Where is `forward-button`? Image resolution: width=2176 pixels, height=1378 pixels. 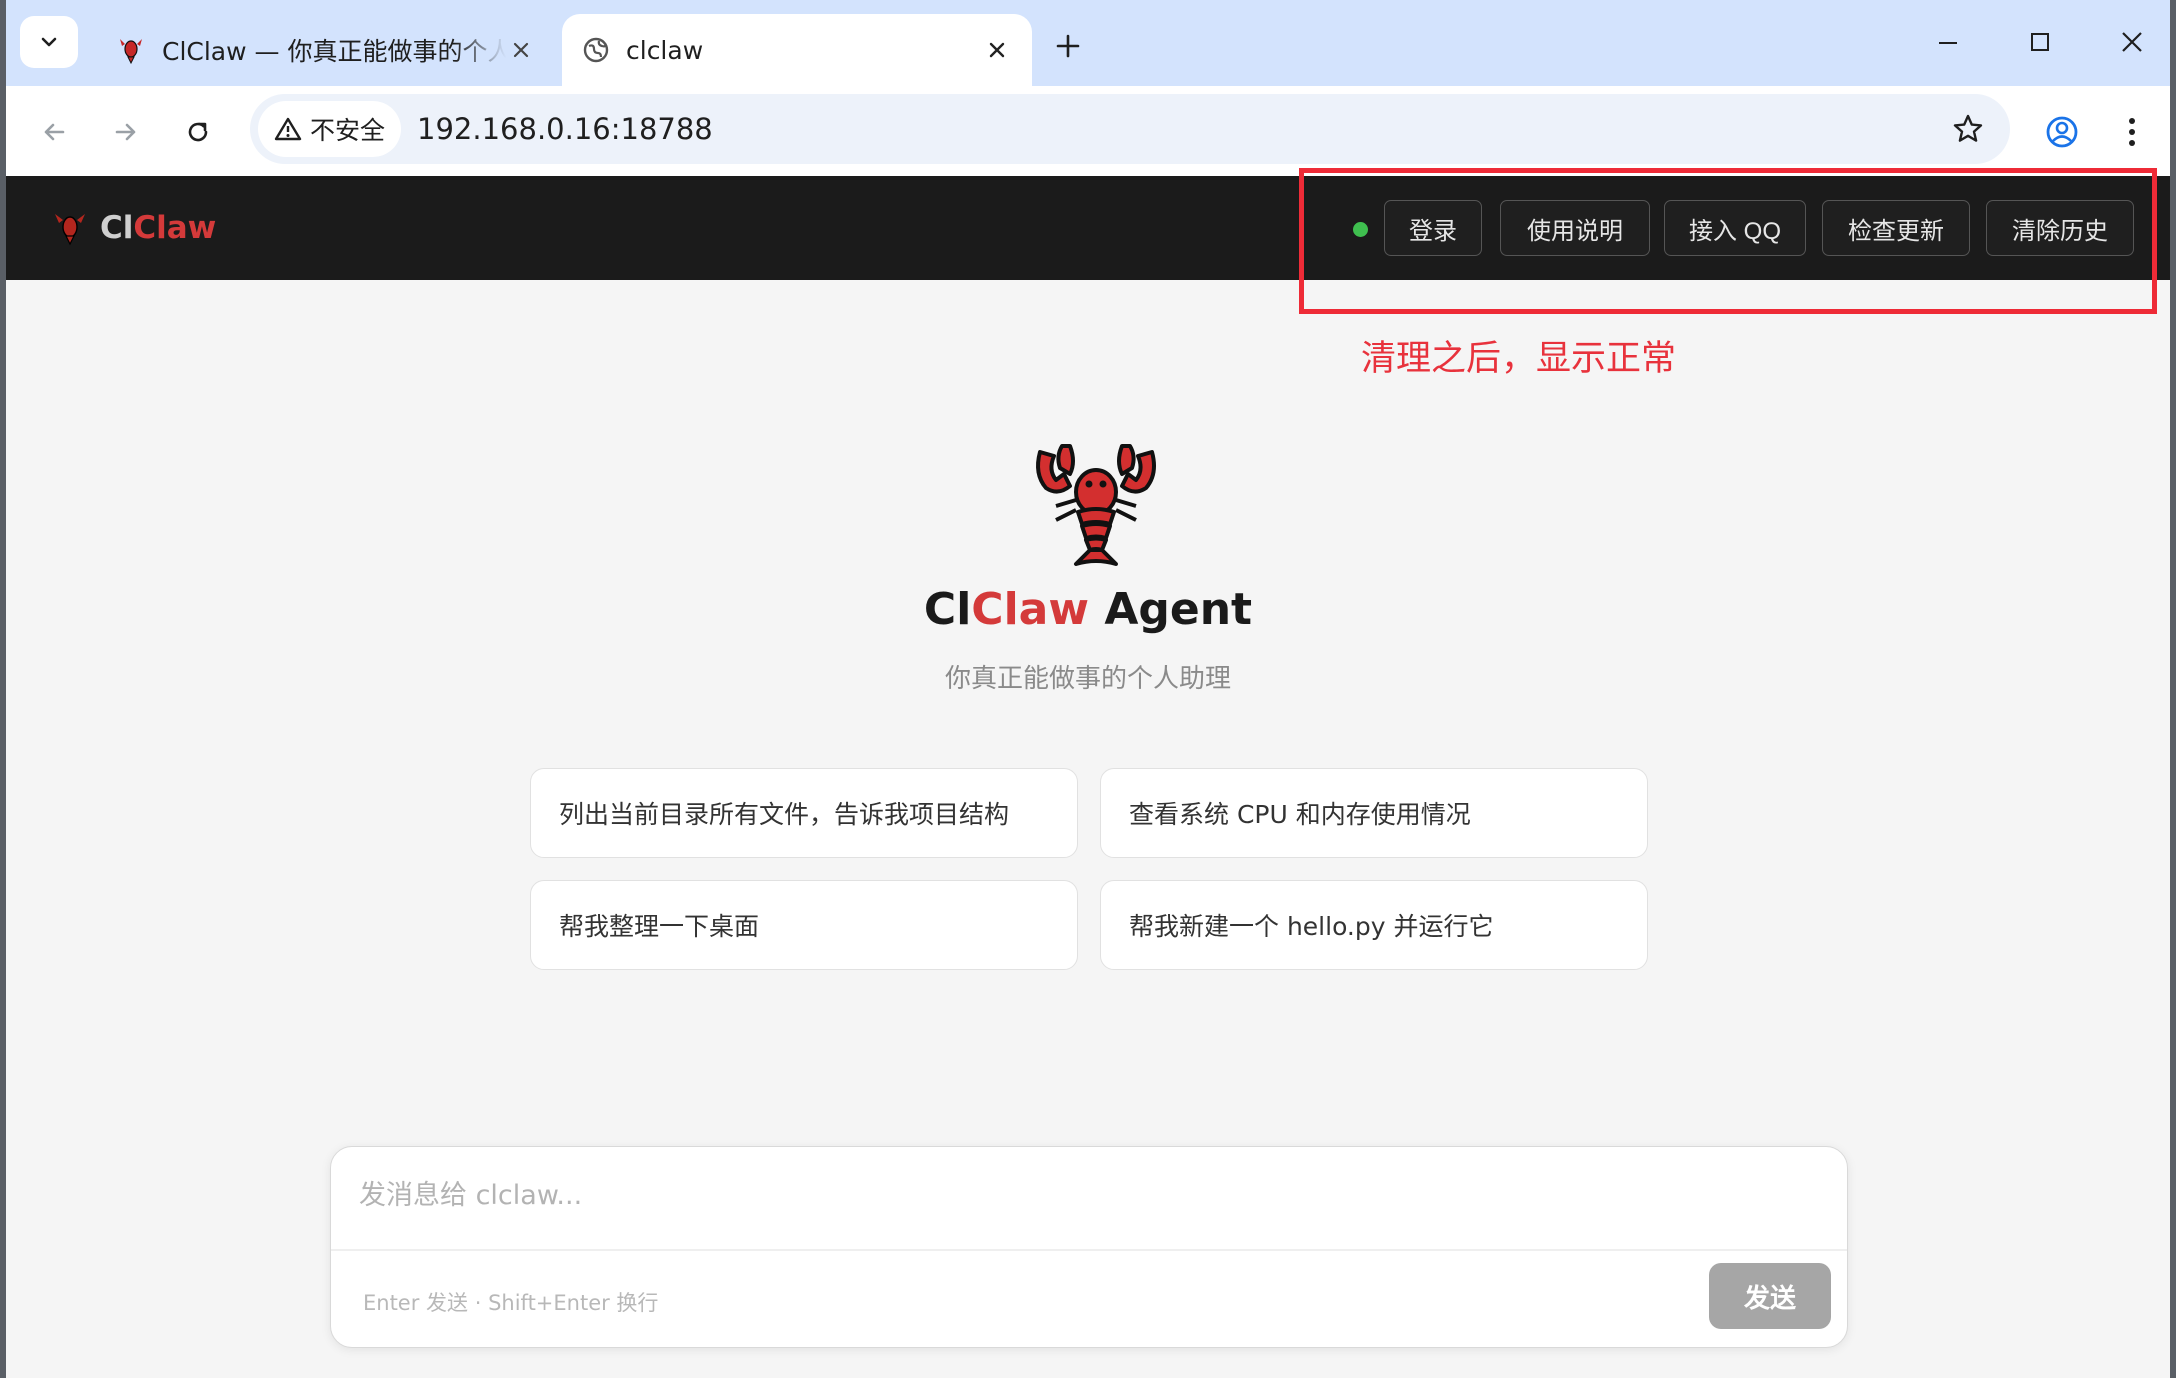
forward-button is located at coordinates (126, 132).